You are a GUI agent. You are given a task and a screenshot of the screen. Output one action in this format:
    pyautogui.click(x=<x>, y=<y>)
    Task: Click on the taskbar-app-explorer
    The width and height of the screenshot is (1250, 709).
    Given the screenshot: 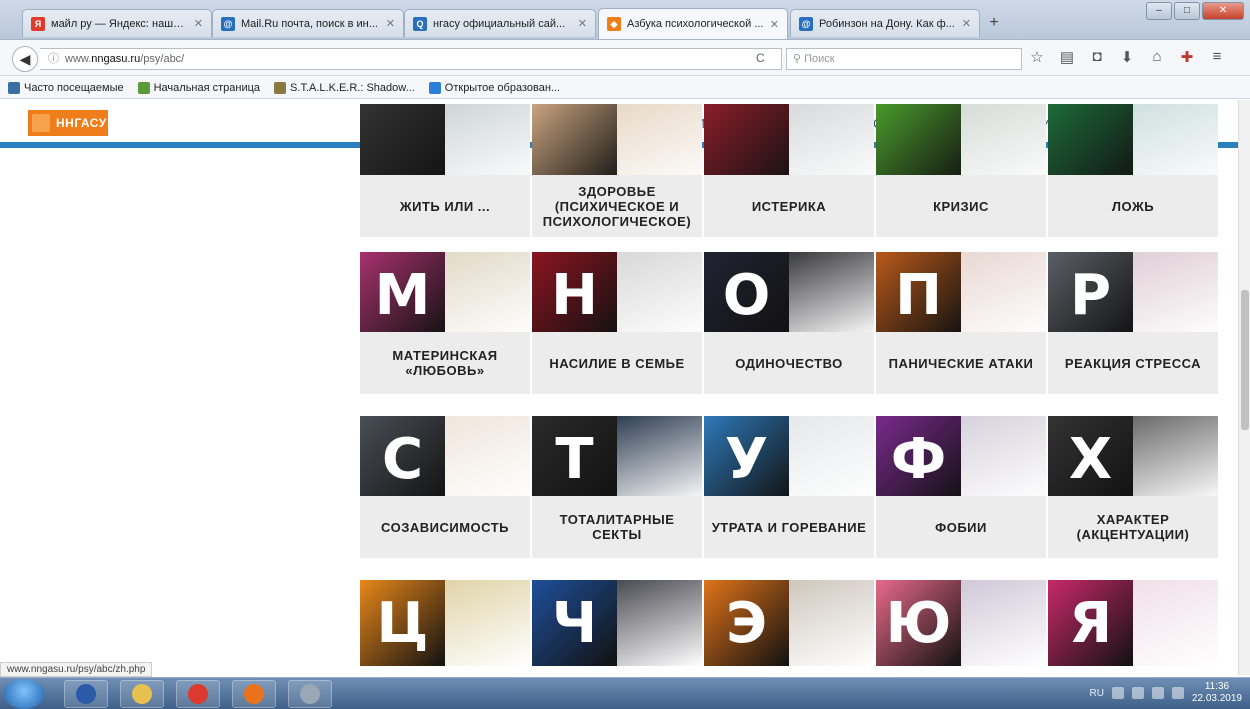 What is the action you would take?
    pyautogui.click(x=142, y=694)
    